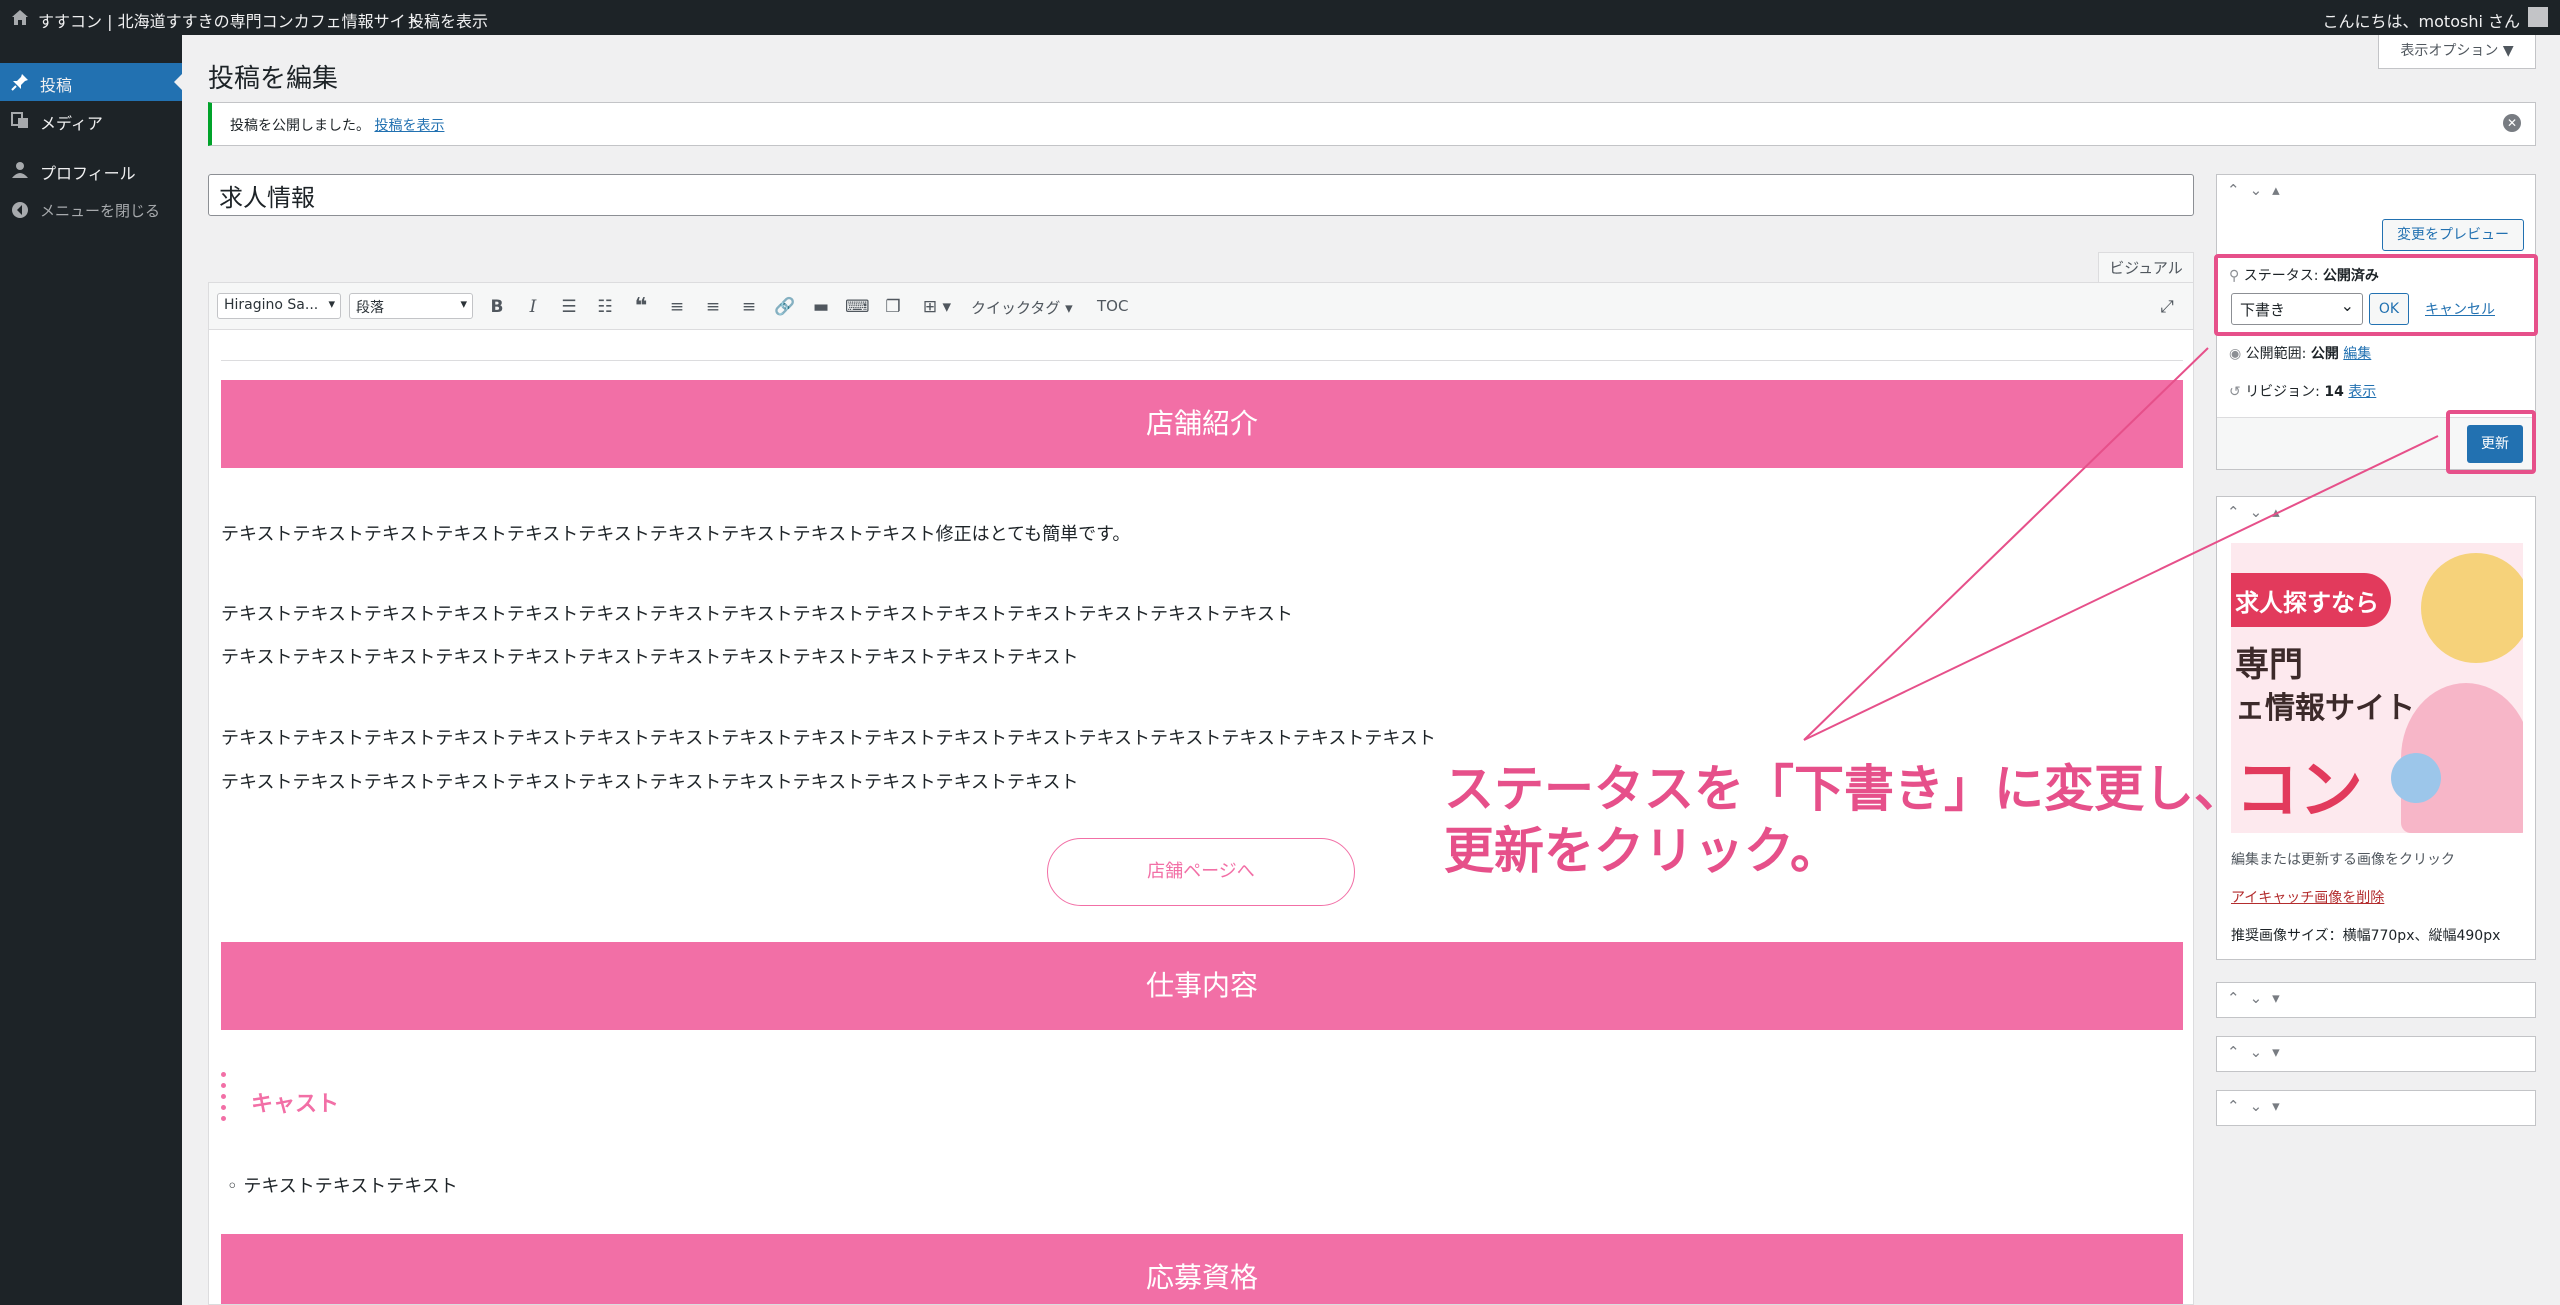 The height and width of the screenshot is (1305, 2560). I want to click on divider, so click(1202, 360).